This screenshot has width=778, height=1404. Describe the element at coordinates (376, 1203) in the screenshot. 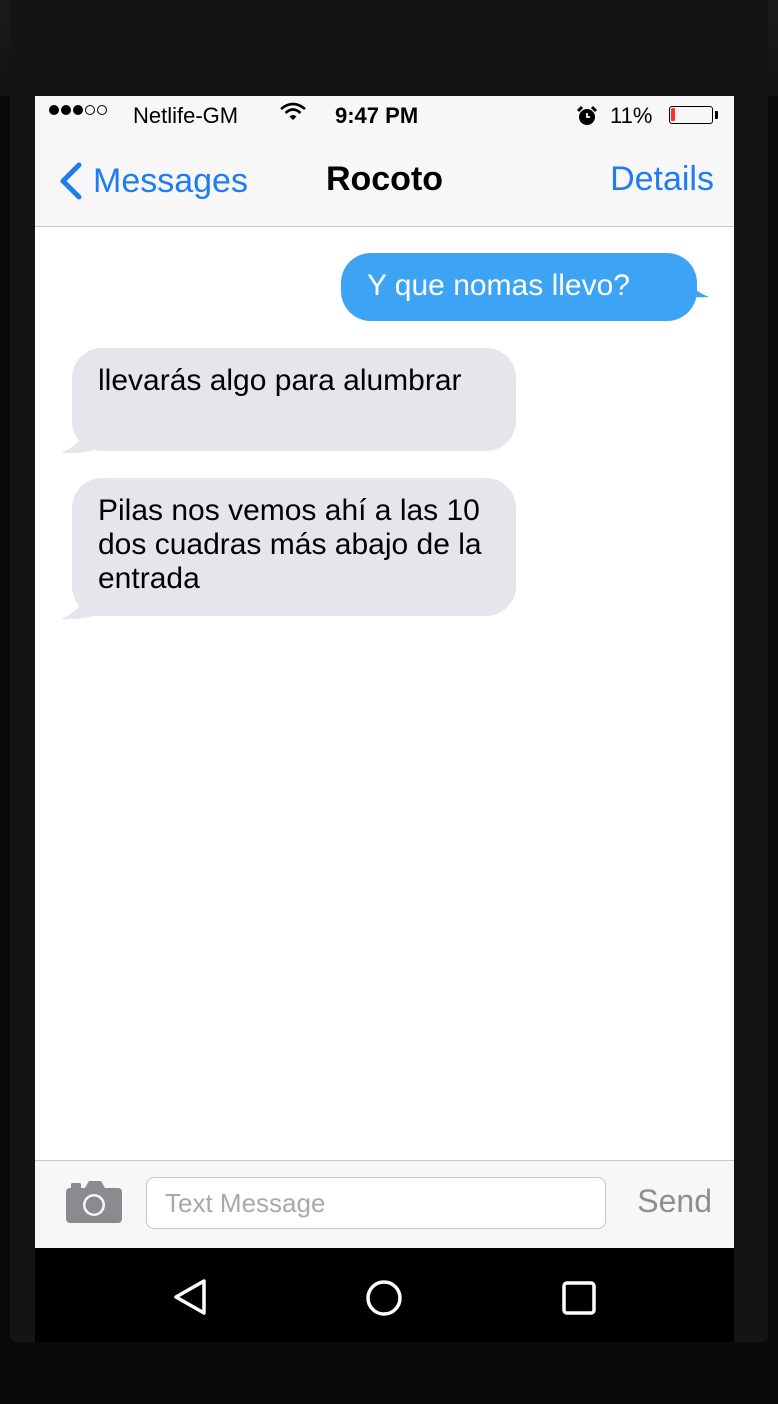

I see `text-message-input` at that location.